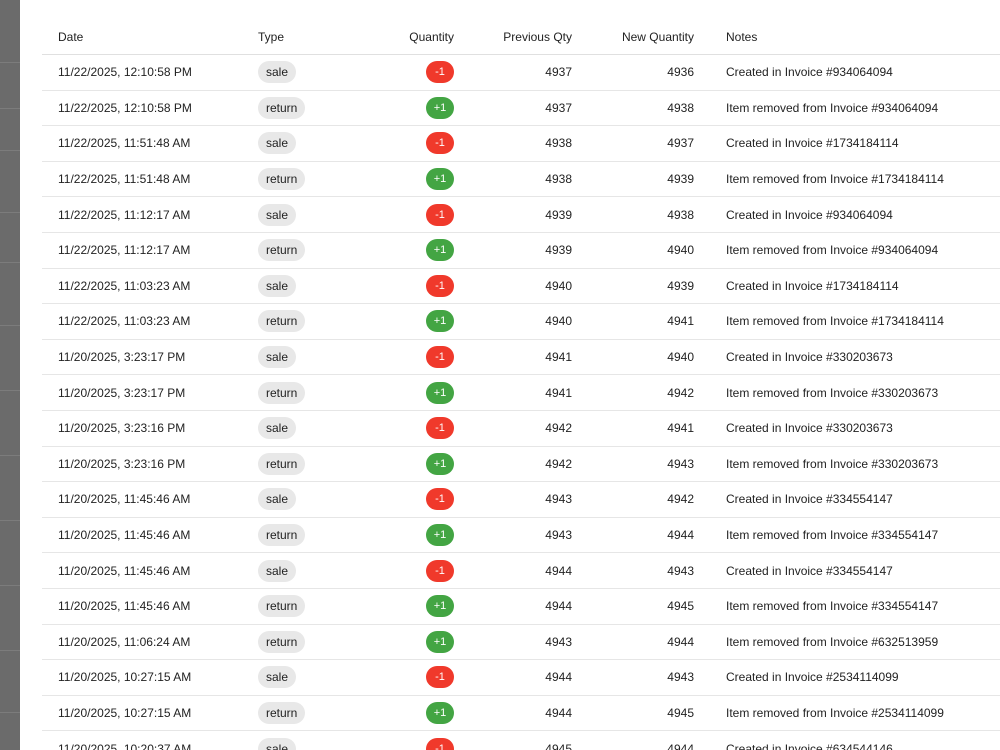 The width and height of the screenshot is (1000, 750). What do you see at coordinates (142, 250) in the screenshot?
I see `date-cell: 11/22/2025, 11:12:17 AM` at bounding box center [142, 250].